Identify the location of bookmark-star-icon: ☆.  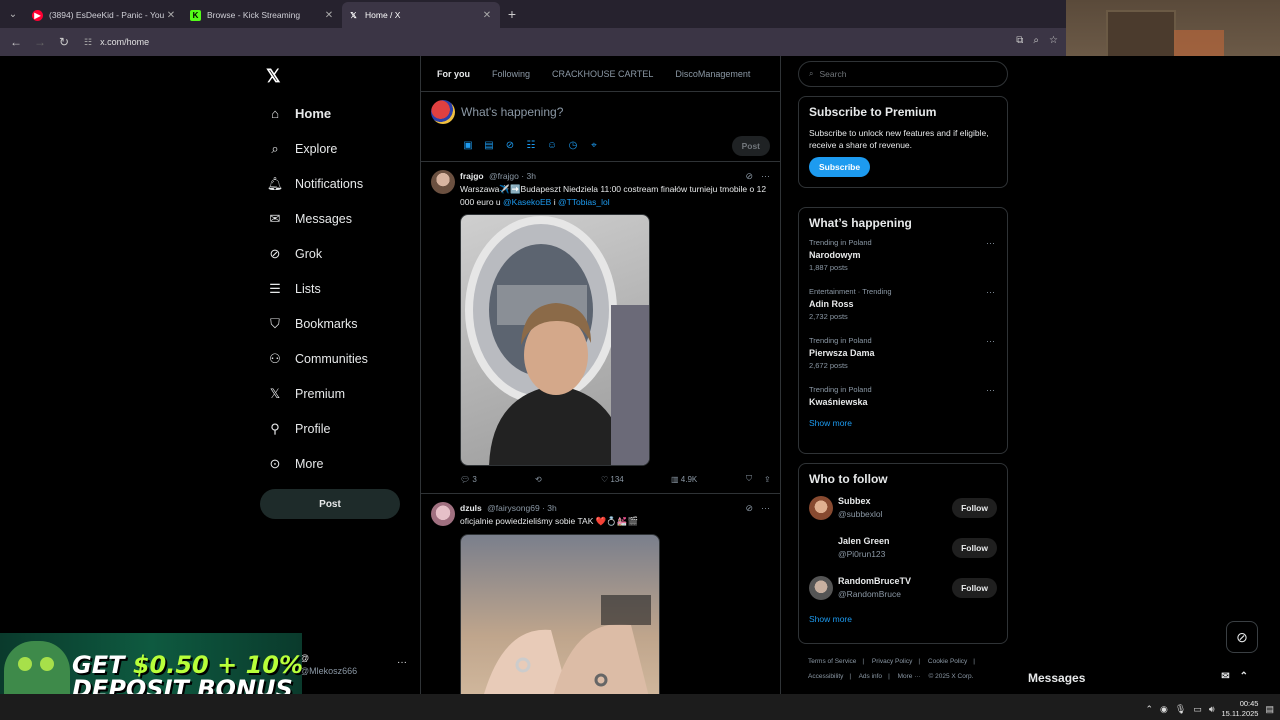
(1053, 40).